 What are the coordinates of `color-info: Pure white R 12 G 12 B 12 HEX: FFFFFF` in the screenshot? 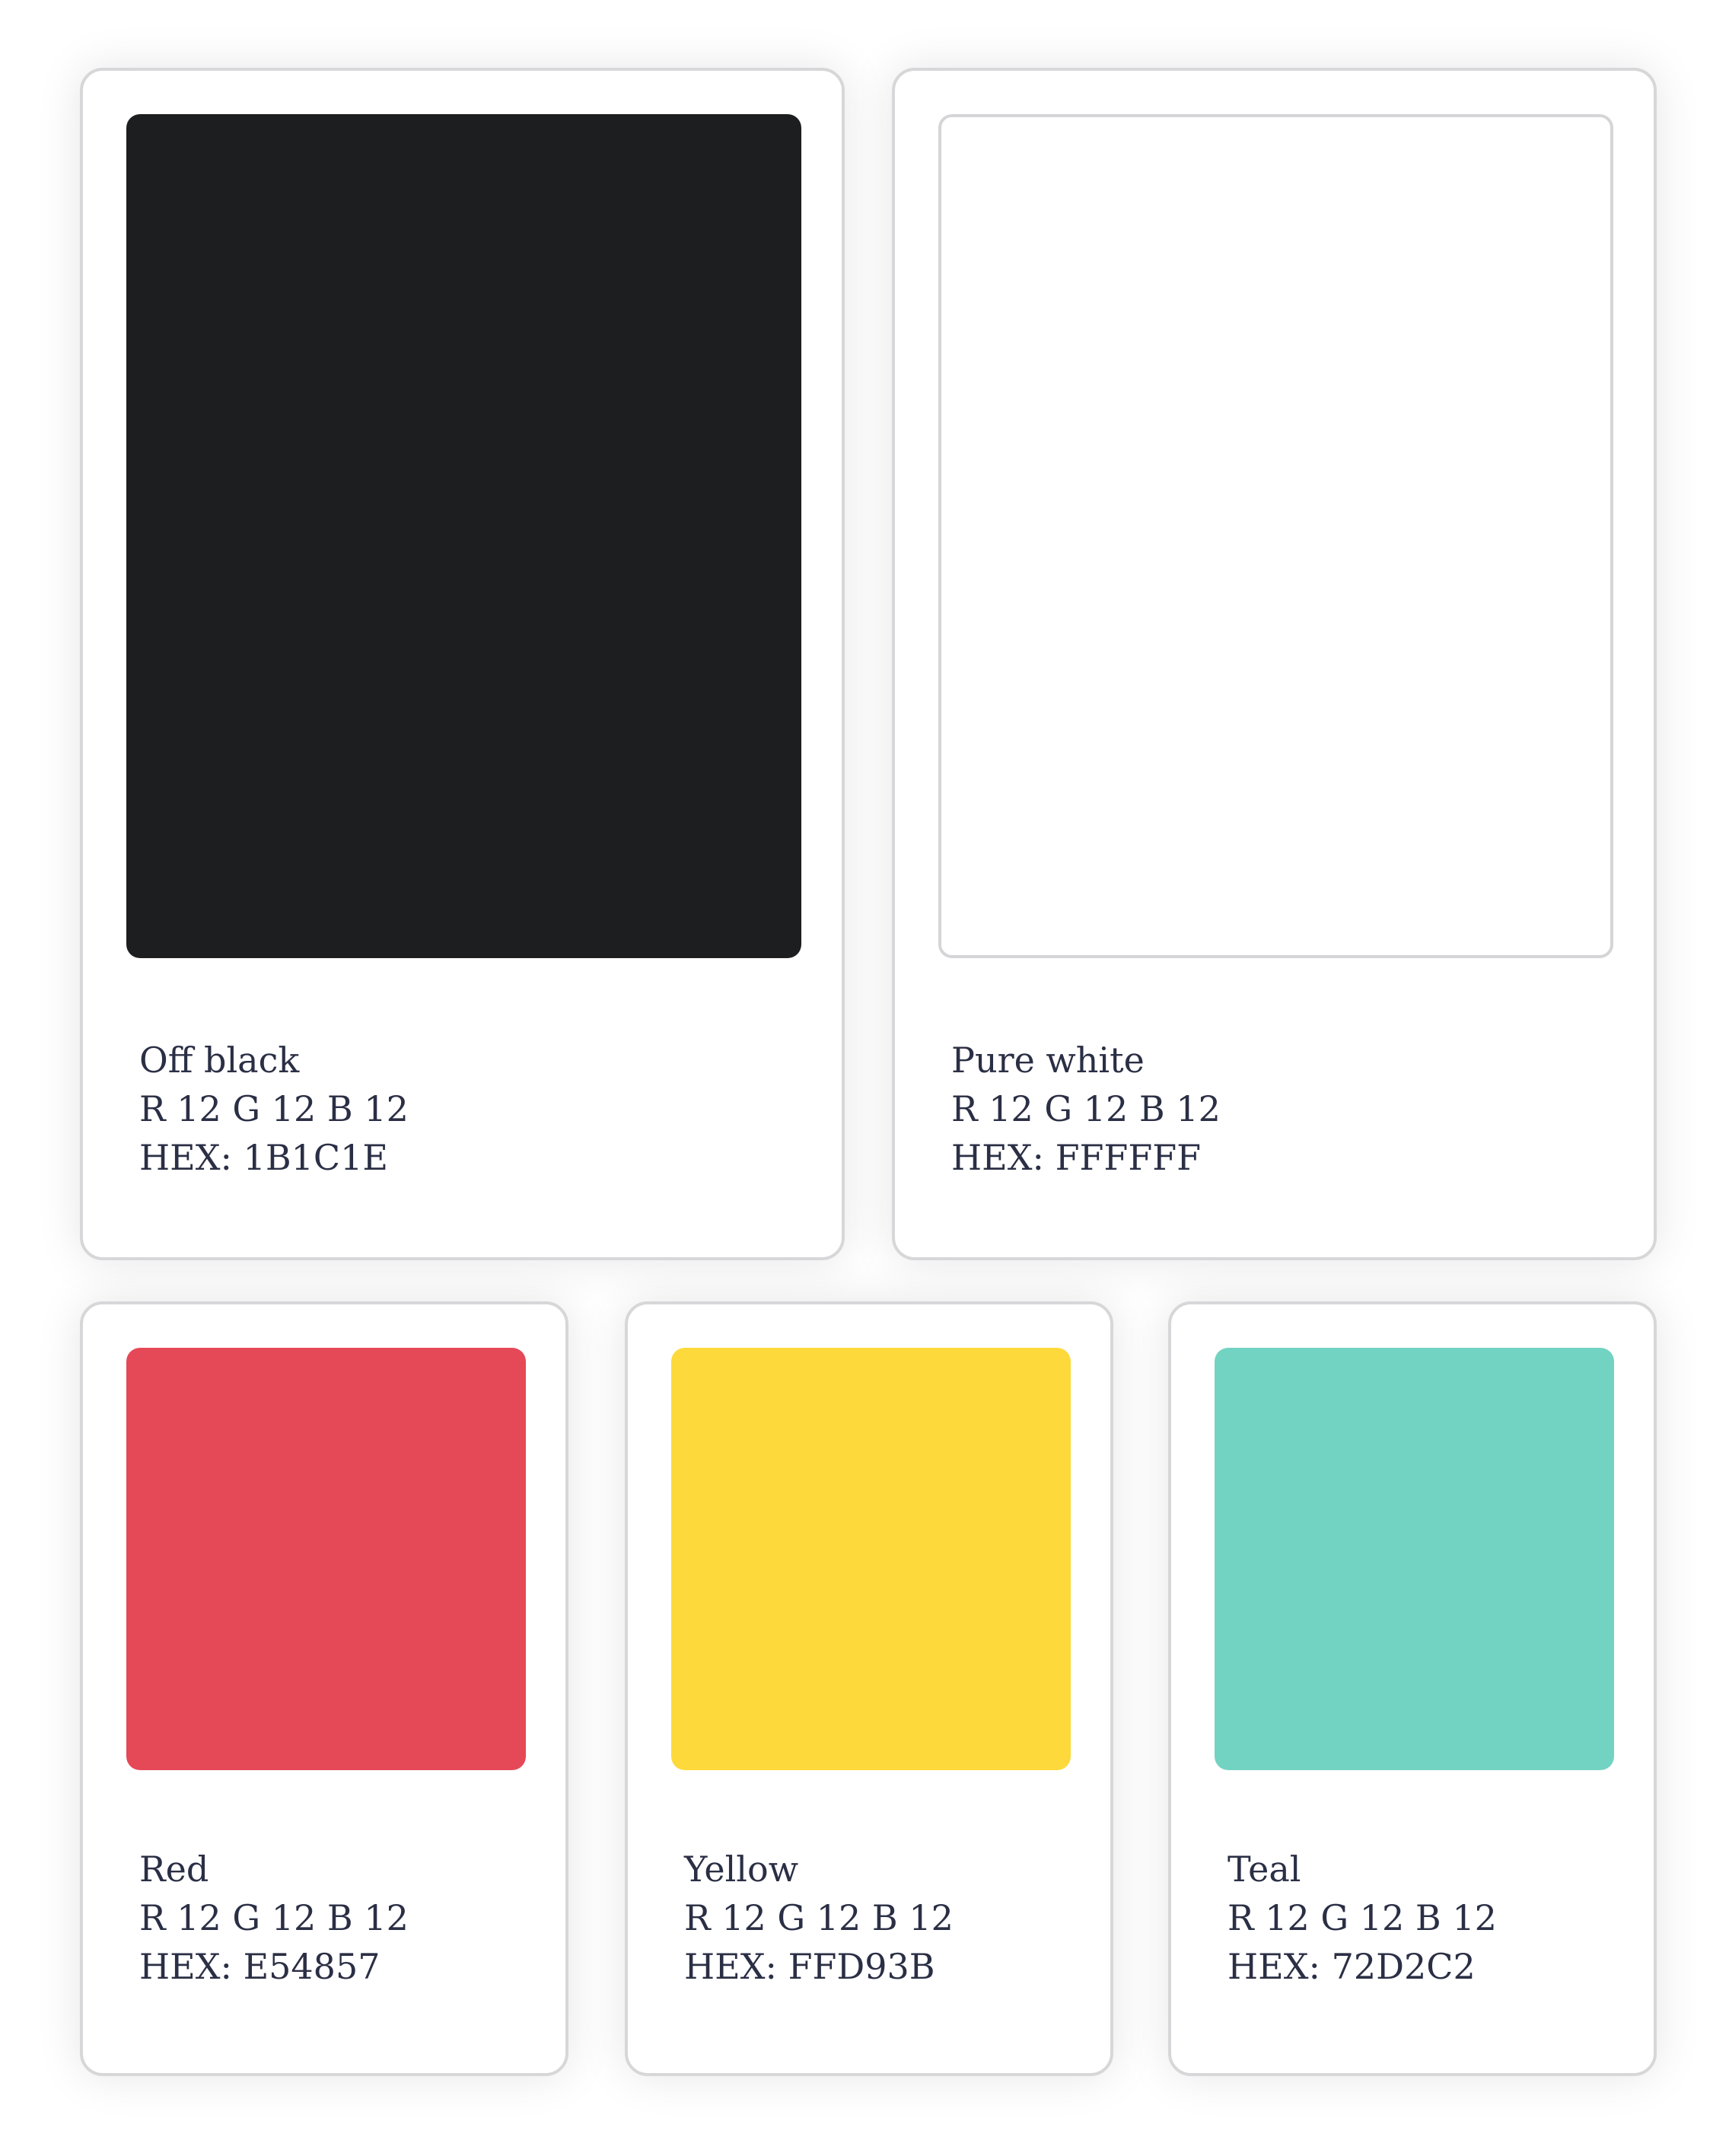 It's located at (1086, 1109).